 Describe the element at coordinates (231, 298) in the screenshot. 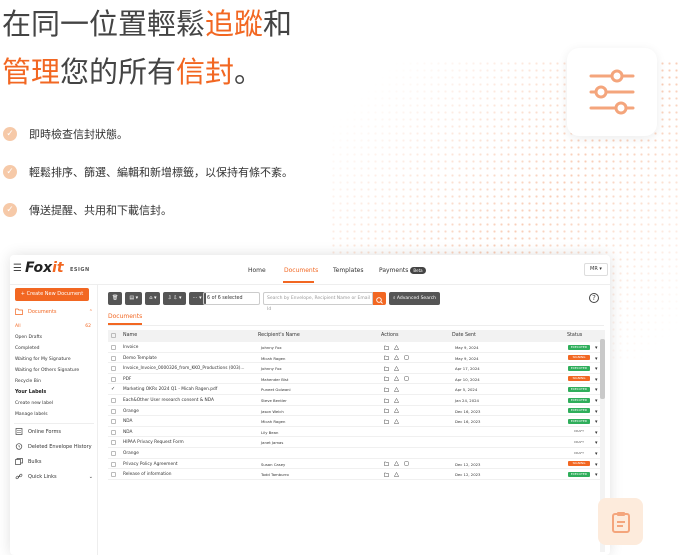

I see `selection-count-dropdown: 6 of 6 selected` at that location.